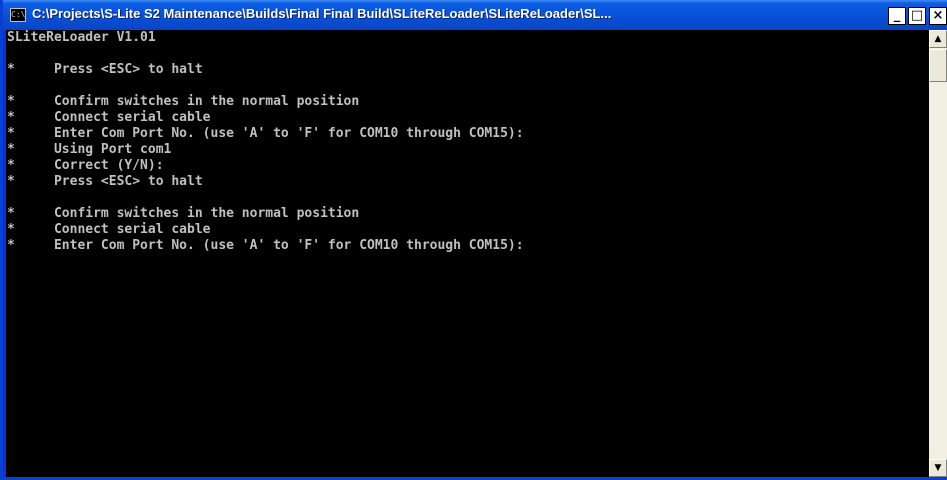 This screenshot has height=480, width=947. I want to click on close-button: ×, so click(938, 16).